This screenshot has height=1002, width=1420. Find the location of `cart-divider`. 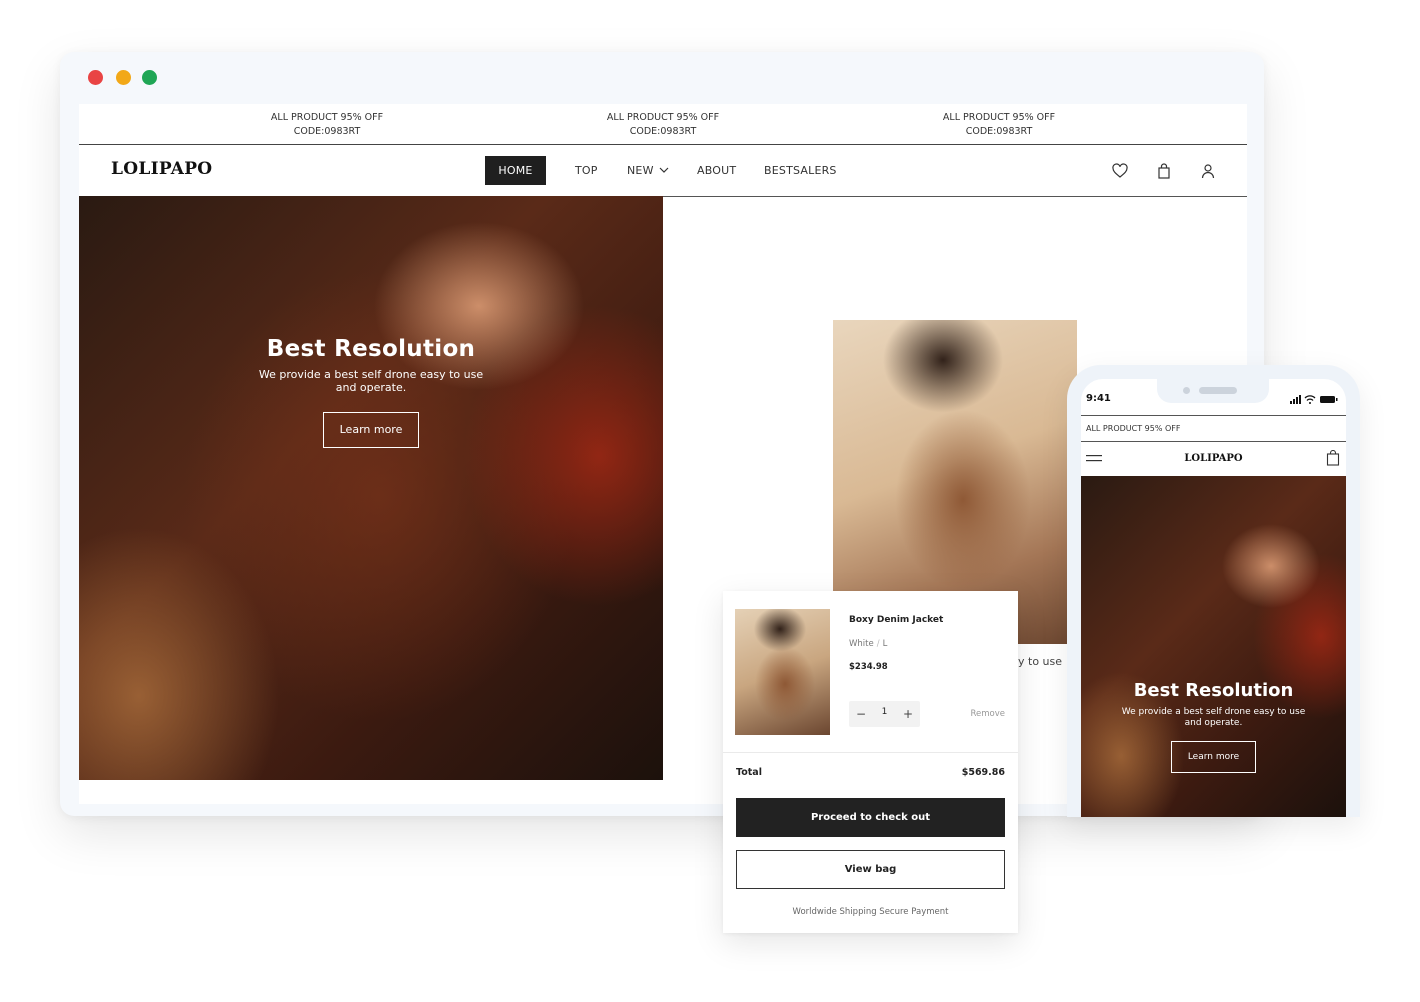

cart-divider is located at coordinates (870, 752).